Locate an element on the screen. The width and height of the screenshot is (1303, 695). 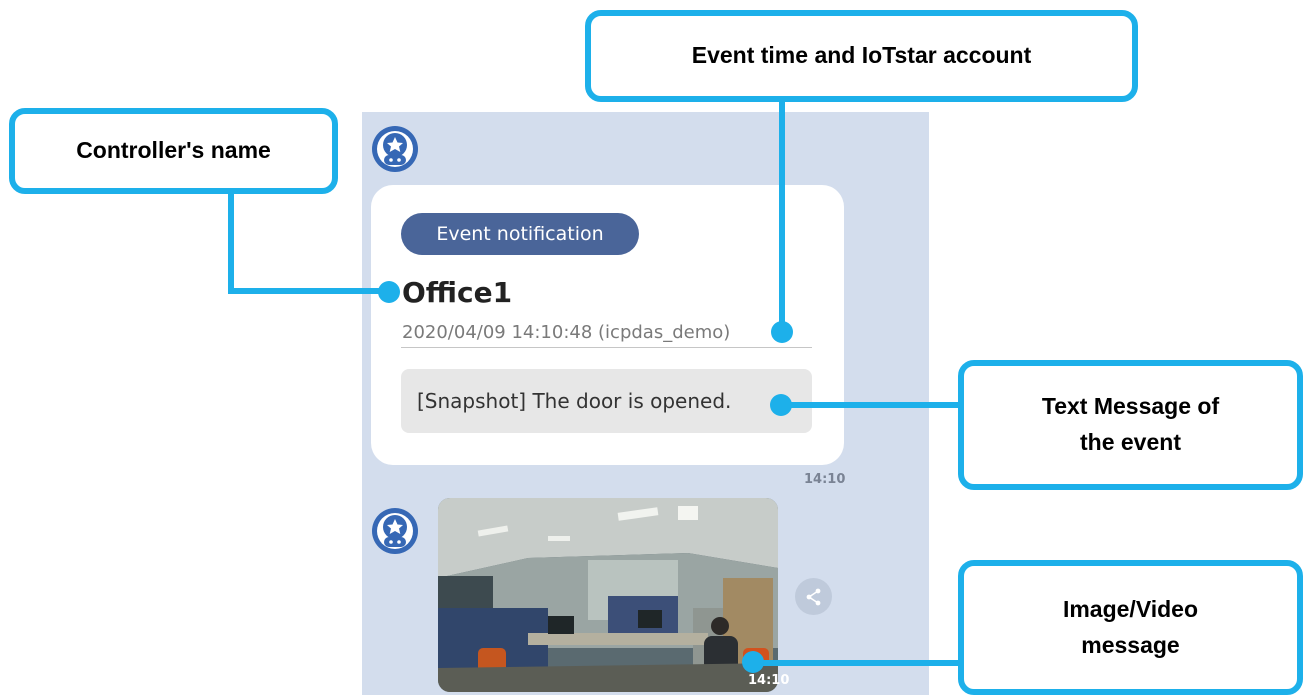
callout-image-line-1: Image/Video is located at coordinates (1130, 608).